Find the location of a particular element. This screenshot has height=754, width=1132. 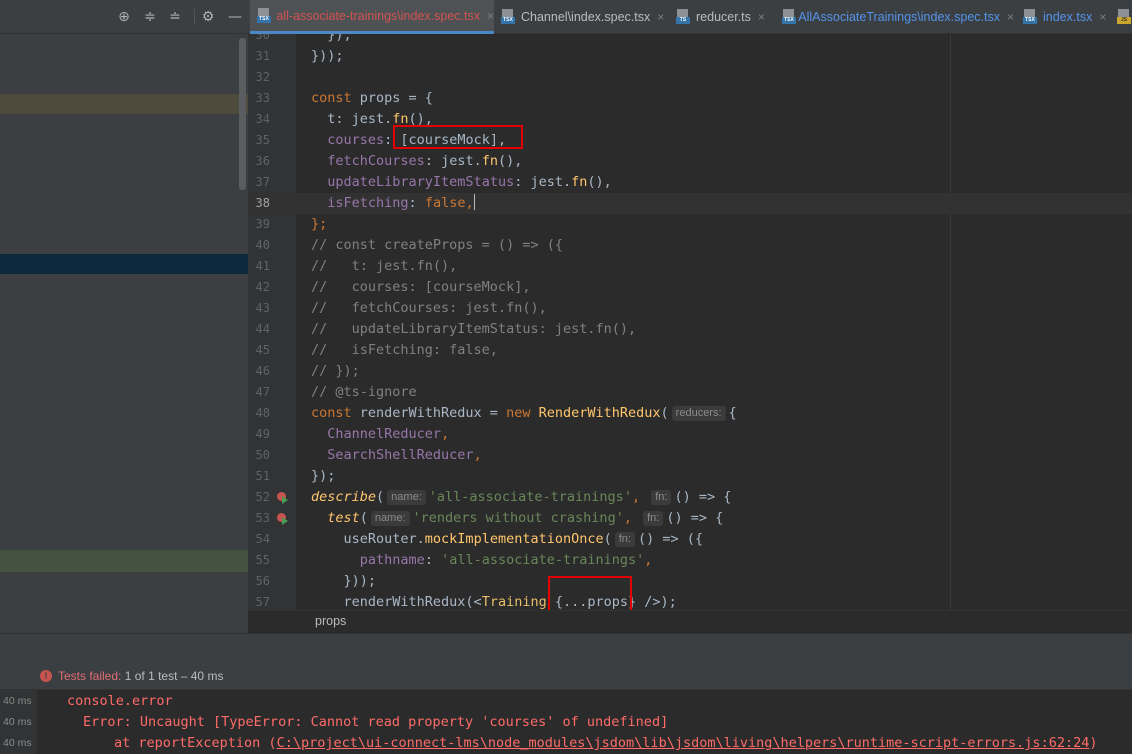

tsx-file-icon: TSX is located at coordinates (508, 17).